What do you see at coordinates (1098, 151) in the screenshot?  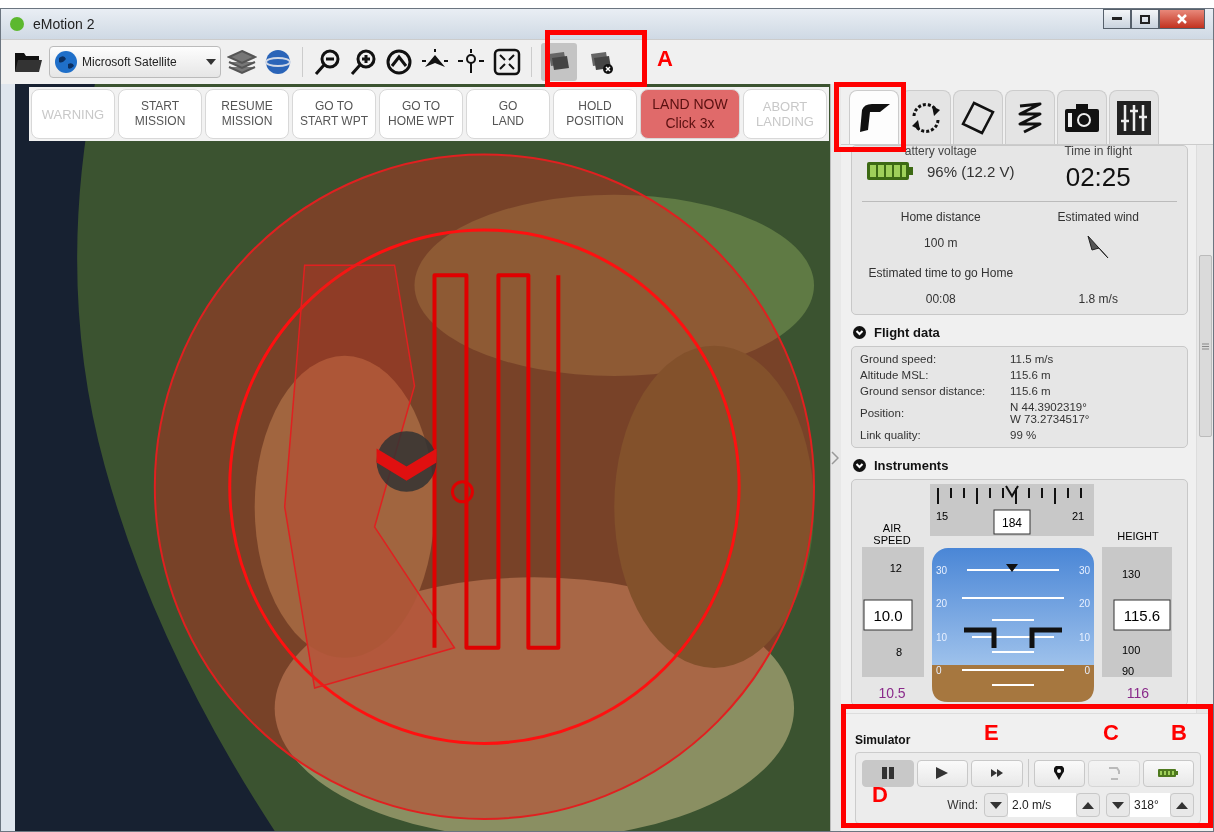 I see `status-label: Time in flight` at bounding box center [1098, 151].